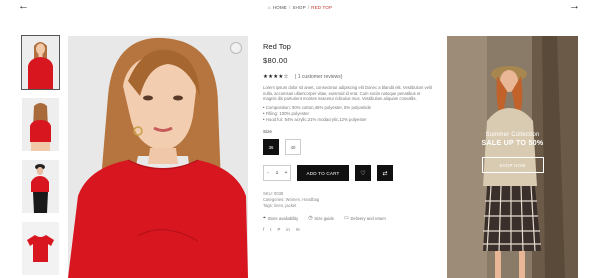 The width and height of the screenshot is (600, 278). What do you see at coordinates (512, 165) in the screenshot?
I see `shop-now-button: SHOP NOW` at bounding box center [512, 165].